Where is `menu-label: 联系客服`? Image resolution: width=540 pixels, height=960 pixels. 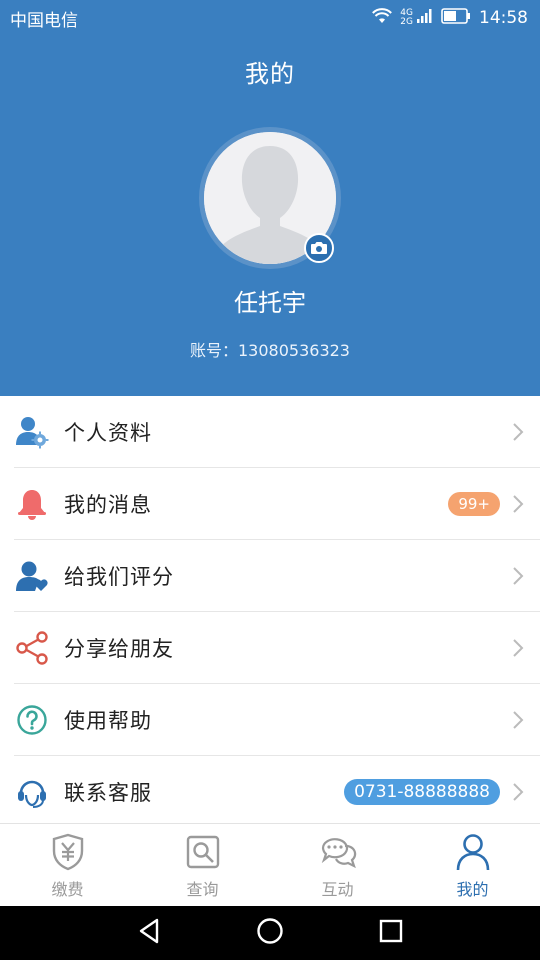
menu-label: 联系客服 is located at coordinates (108, 793).